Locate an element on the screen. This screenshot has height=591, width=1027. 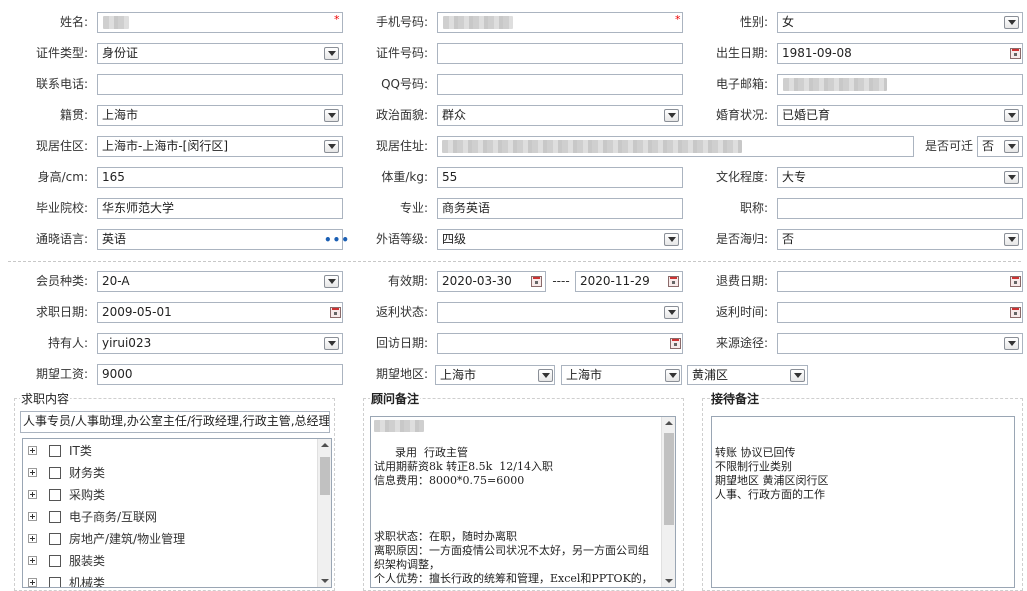
visit-date-input is located at coordinates (560, 343).